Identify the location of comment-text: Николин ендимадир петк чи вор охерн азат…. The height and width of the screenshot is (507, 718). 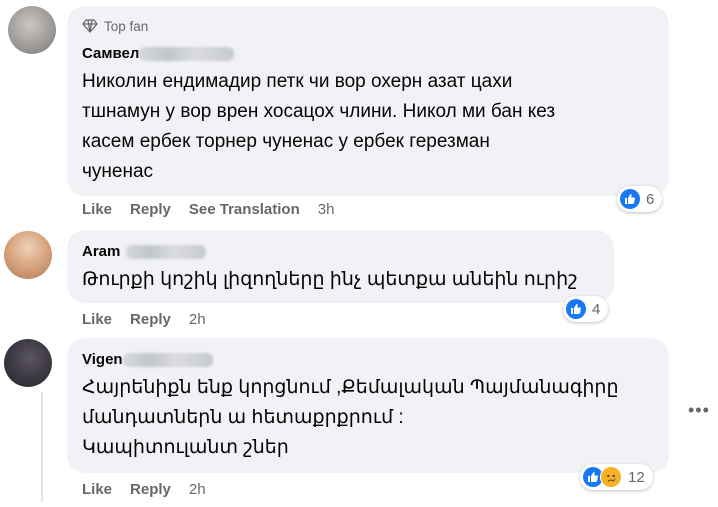
(319, 126).